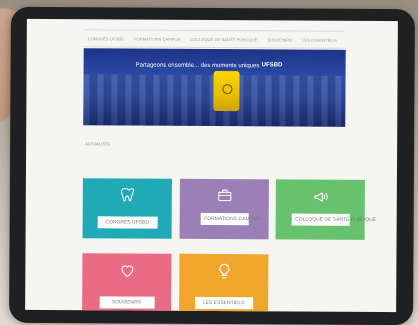 This screenshot has height=325, width=418. Describe the element at coordinates (224, 283) in the screenshot. I see `tile-les-essentiels: LES ESSENTIELS` at that location.